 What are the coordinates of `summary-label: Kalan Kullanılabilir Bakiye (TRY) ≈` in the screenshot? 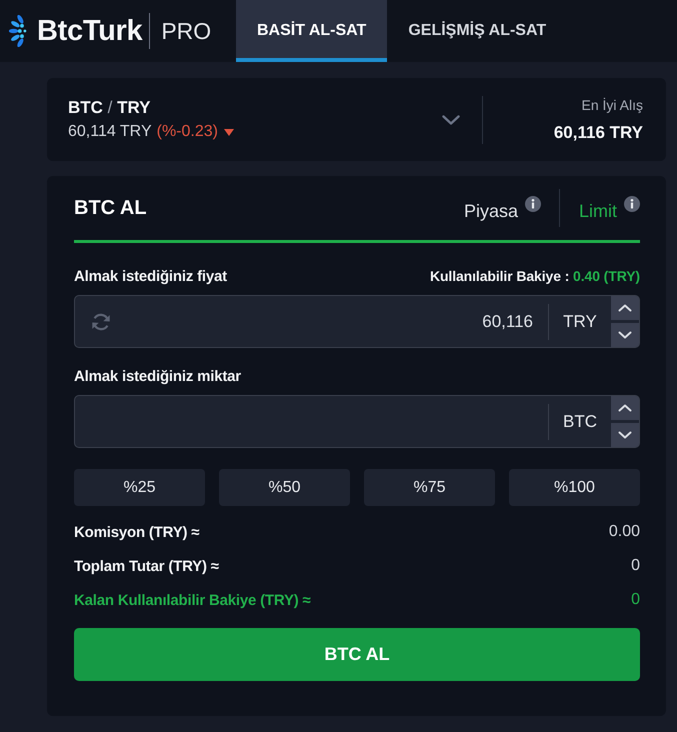 It's located at (192, 600).